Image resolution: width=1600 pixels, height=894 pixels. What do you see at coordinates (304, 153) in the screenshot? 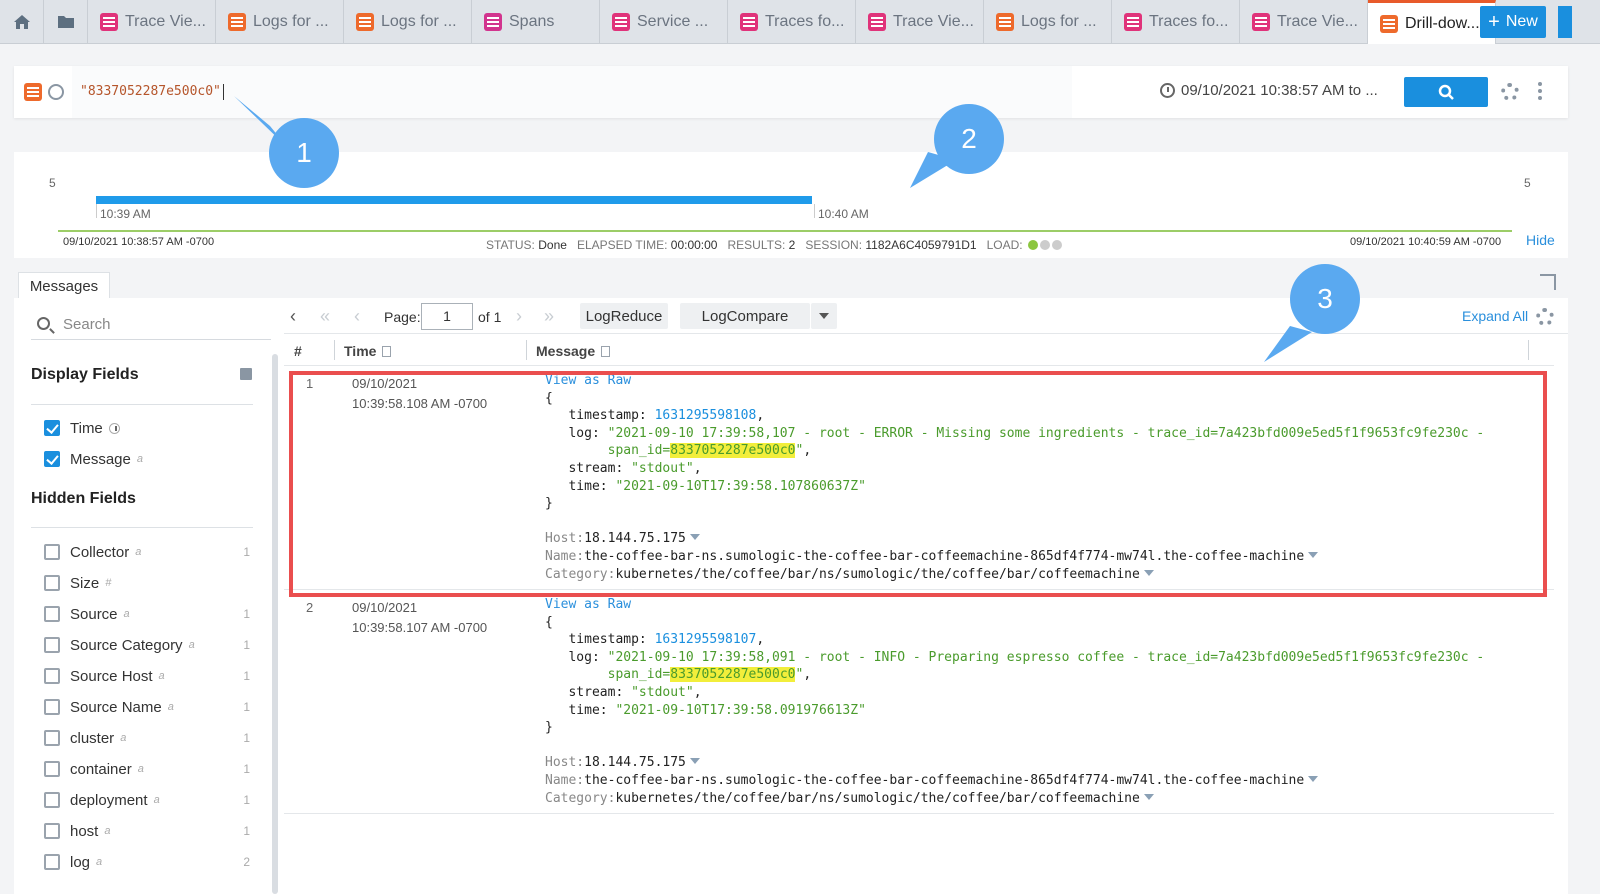
I see `callout-1: 1` at bounding box center [304, 153].